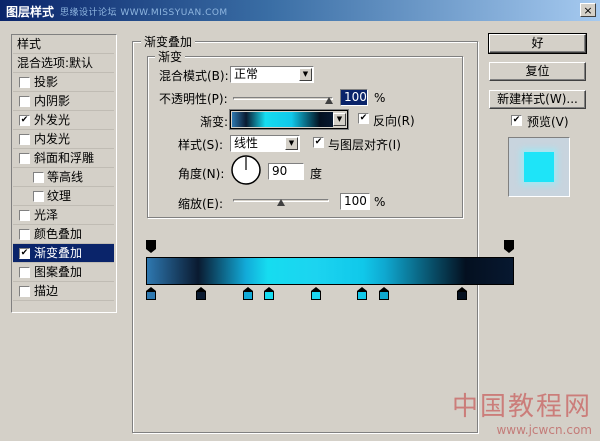 This screenshot has height=441, width=600. Describe the element at coordinates (364, 145) in the screenshot. I see `align-label: 与图层对齐(I)` at that location.